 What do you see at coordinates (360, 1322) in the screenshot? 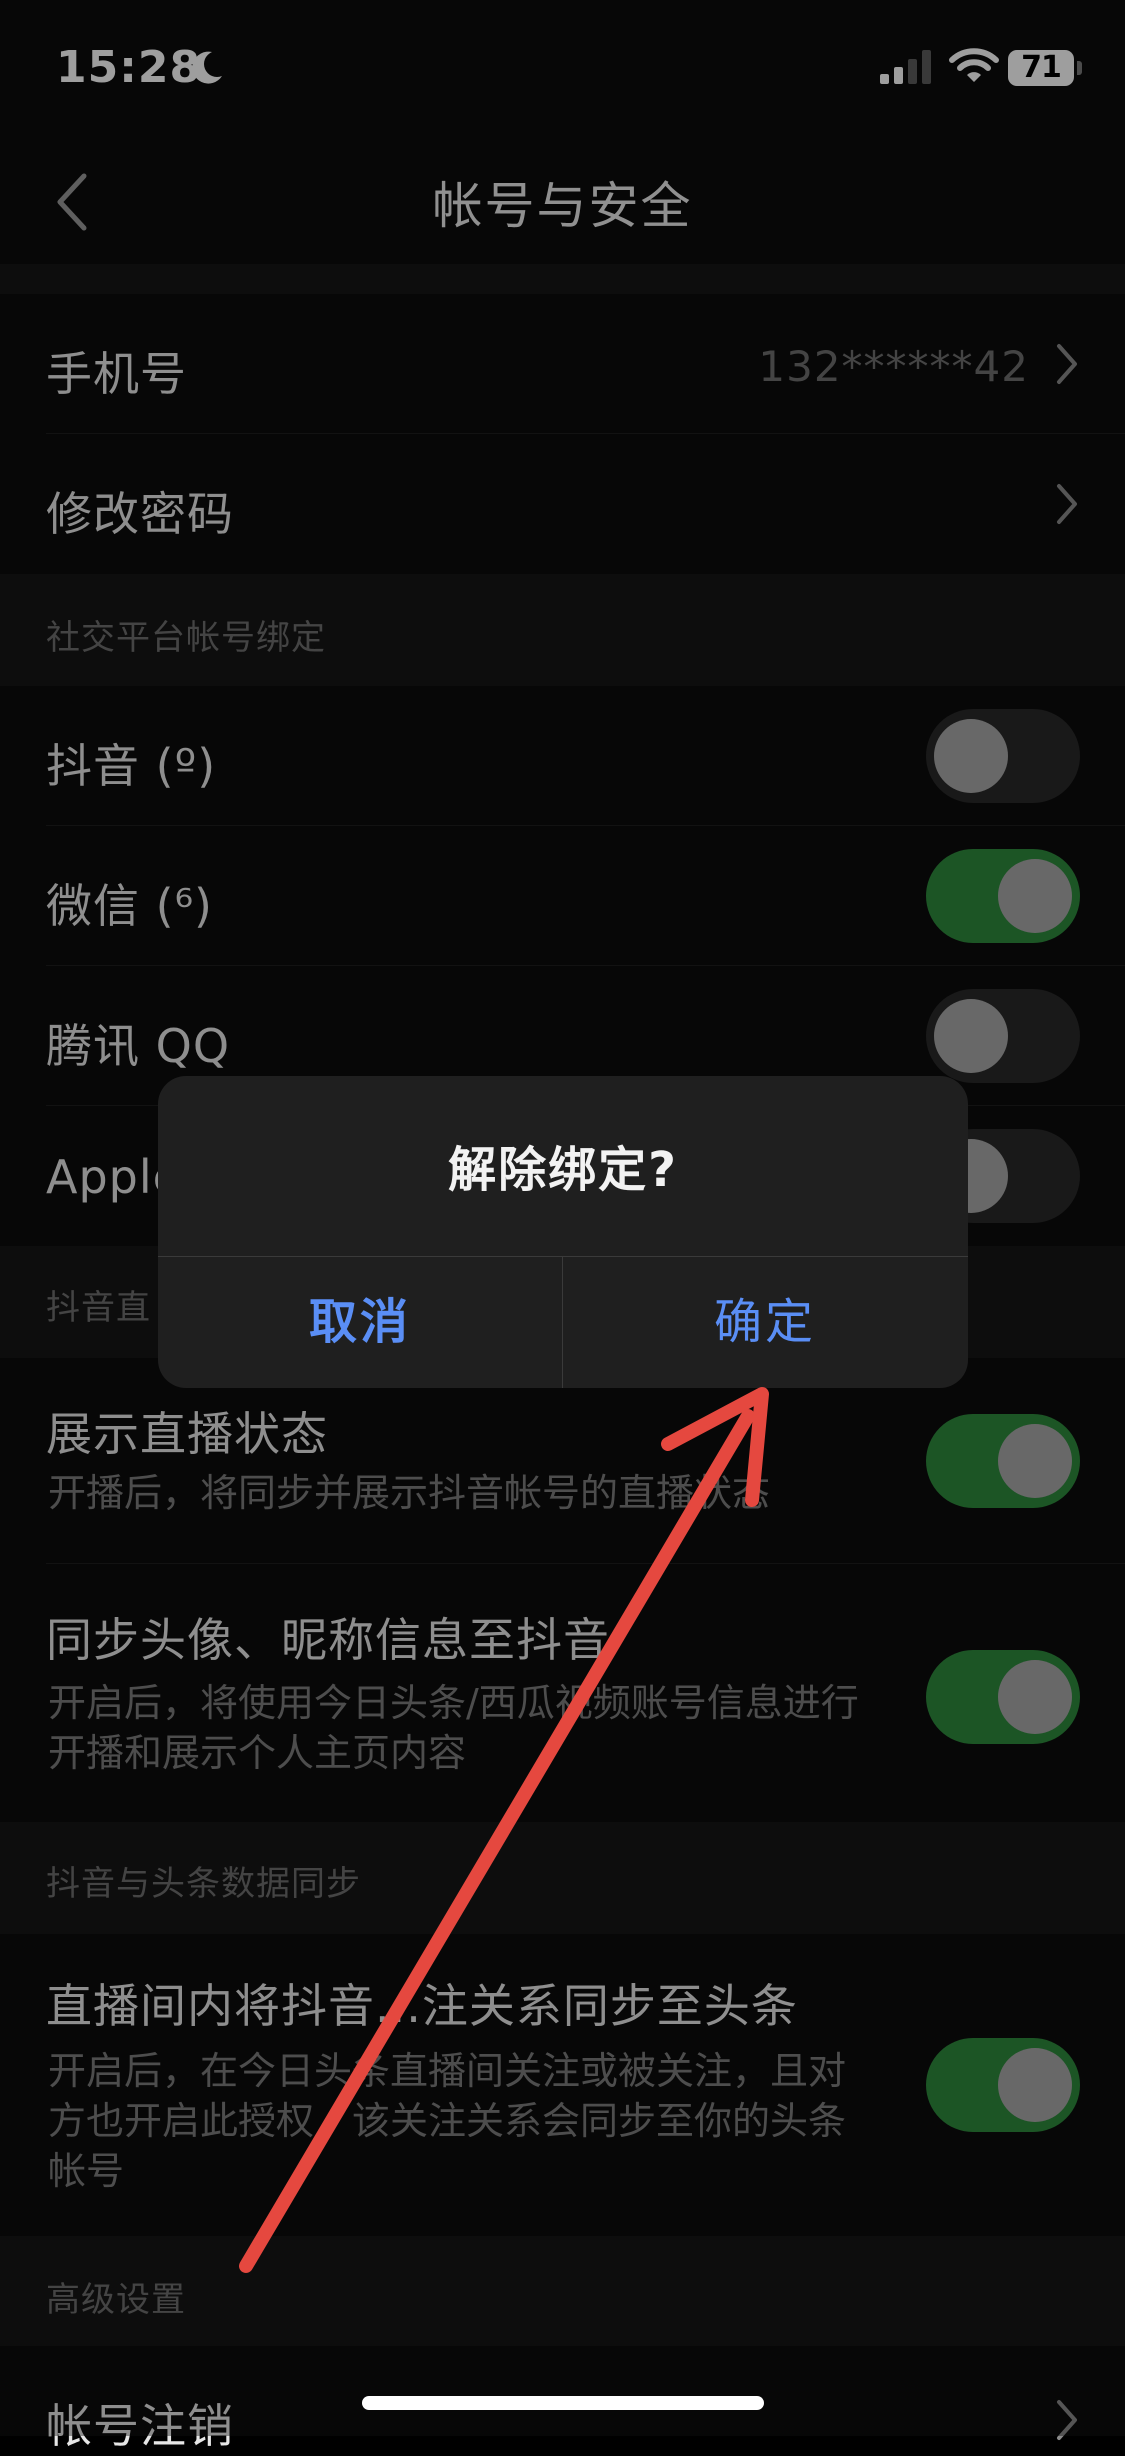
I see `cancel-button: 取消` at bounding box center [360, 1322].